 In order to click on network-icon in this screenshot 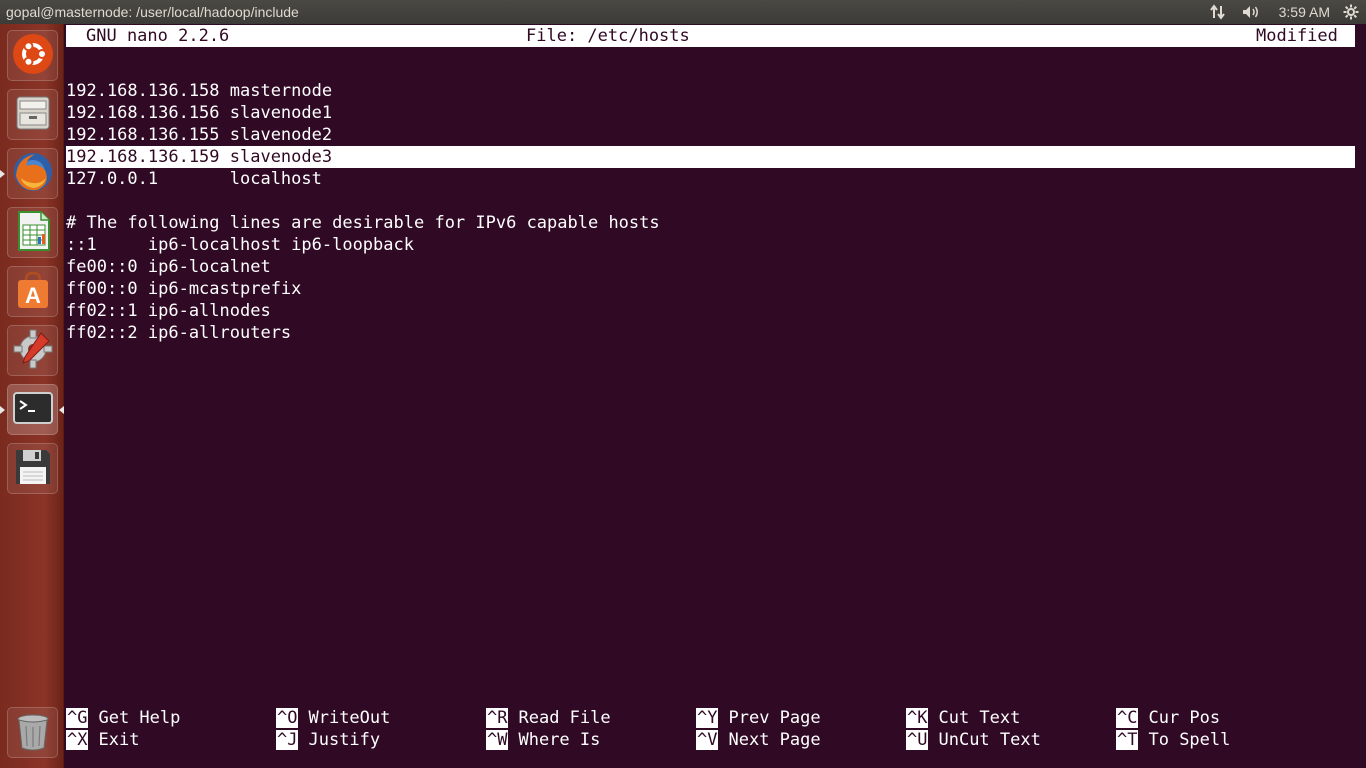, I will do `click(1218, 12)`.